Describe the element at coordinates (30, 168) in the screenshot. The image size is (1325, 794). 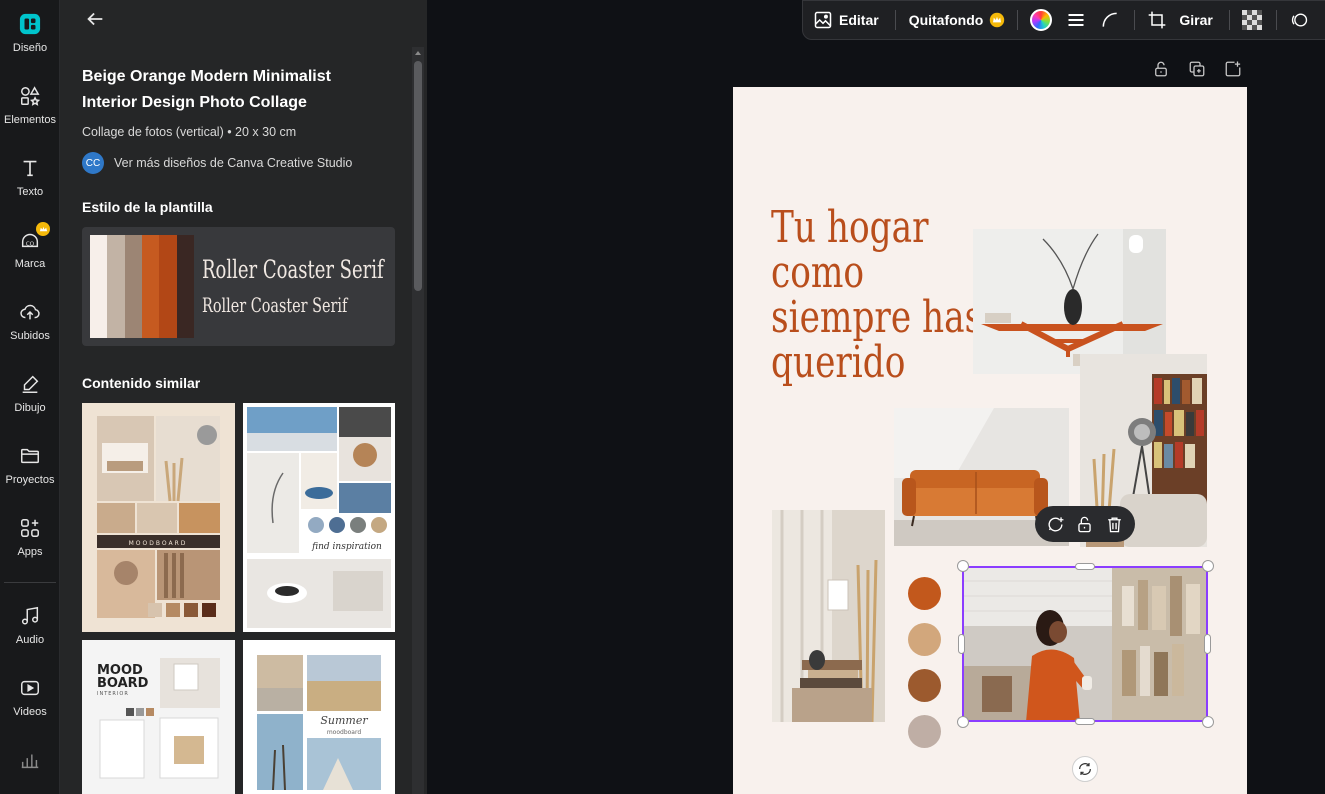
I see `text-icon` at that location.